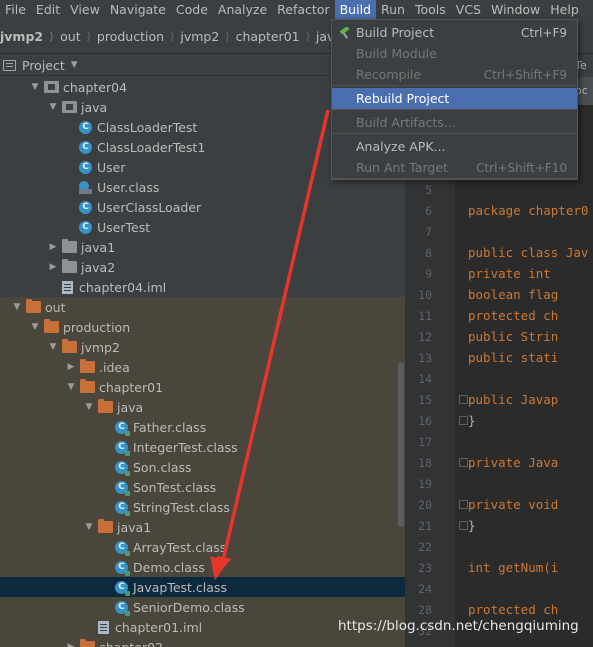 This screenshot has height=647, width=593. What do you see at coordinates (138, 36) in the screenshot?
I see `breadcrumb-item: production ⟩` at bounding box center [138, 36].